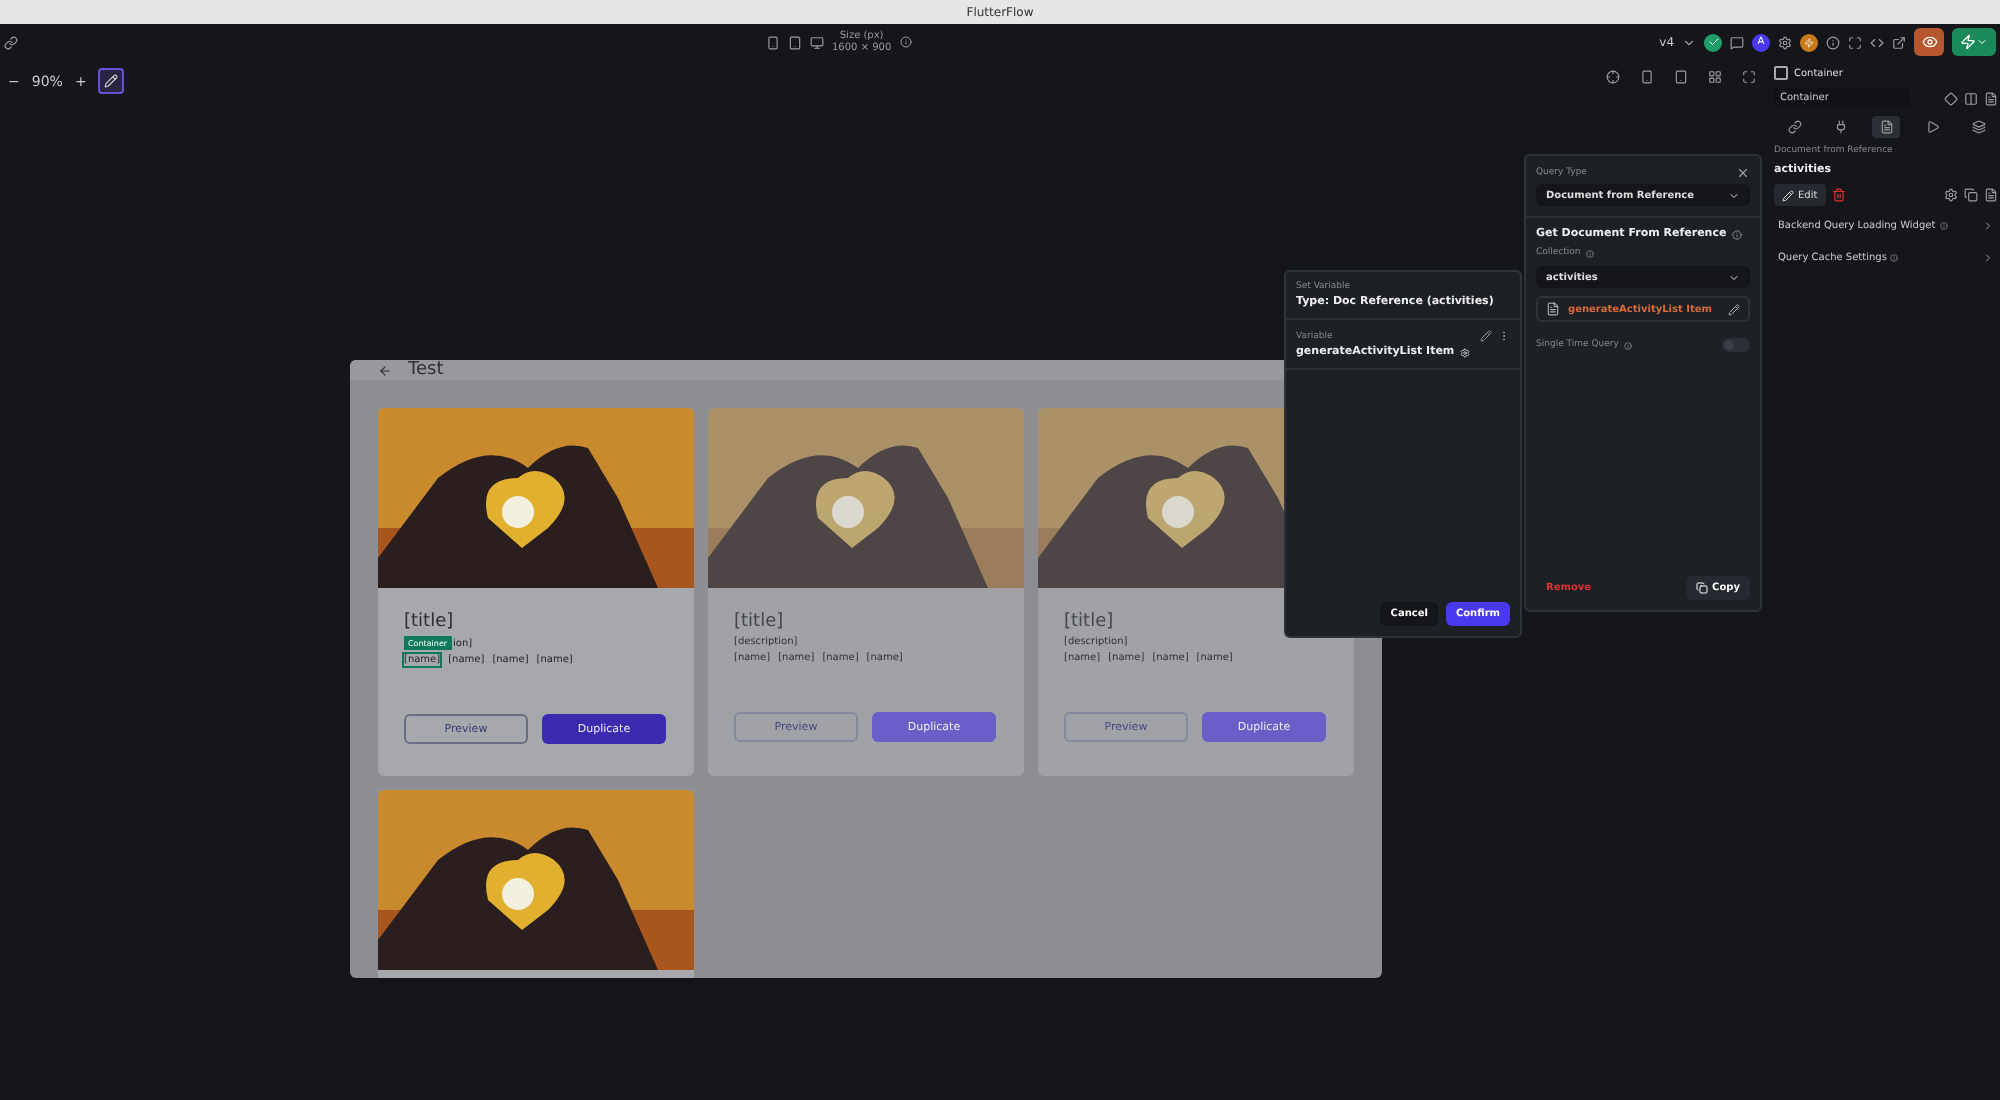 The image size is (2000, 1100). Describe the element at coordinates (1899, 42) in the screenshot. I see `external-link-icon` at that location.